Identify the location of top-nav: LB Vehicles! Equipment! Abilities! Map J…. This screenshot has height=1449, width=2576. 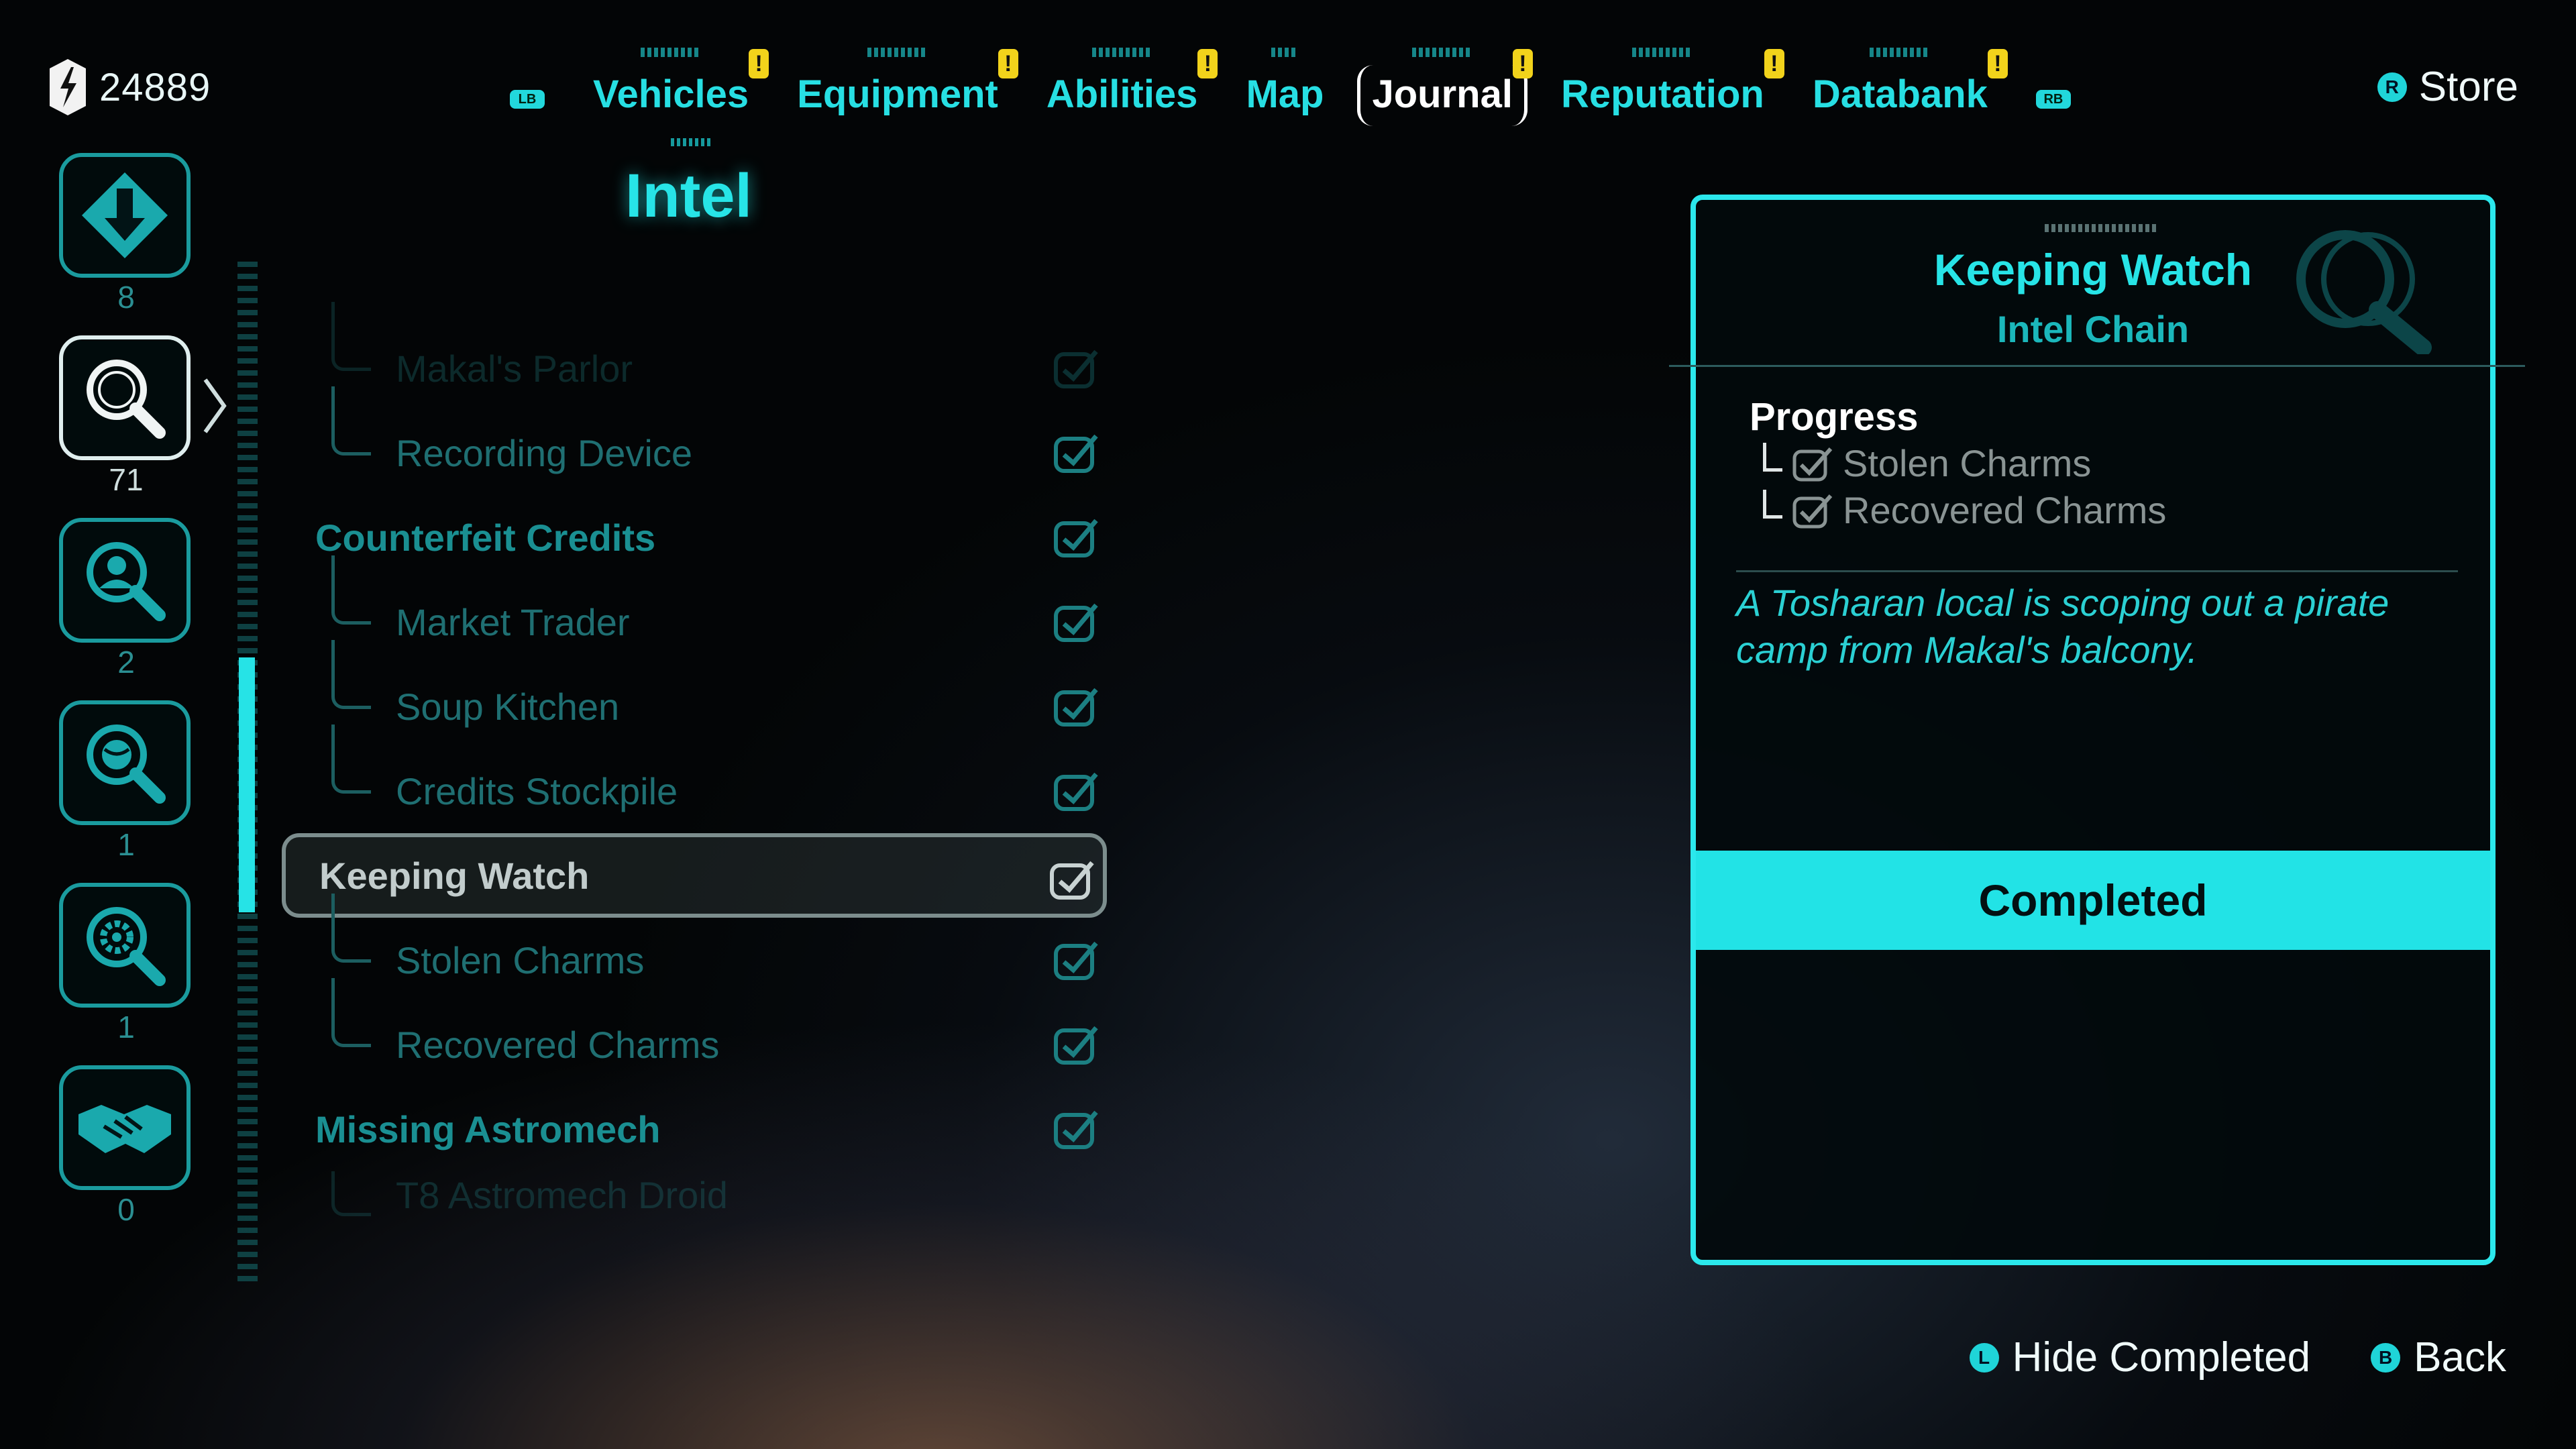
(1290, 84).